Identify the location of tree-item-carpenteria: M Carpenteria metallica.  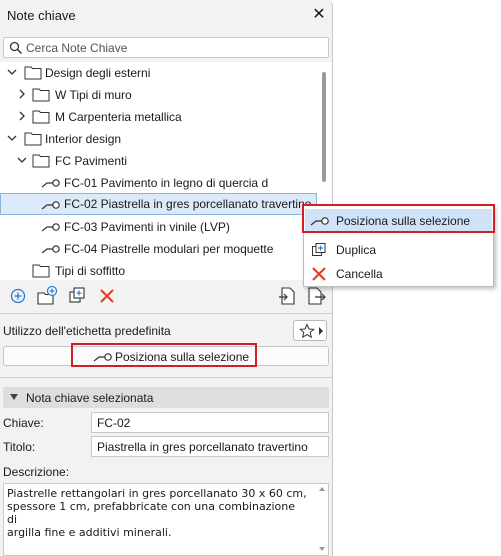
(158, 117).